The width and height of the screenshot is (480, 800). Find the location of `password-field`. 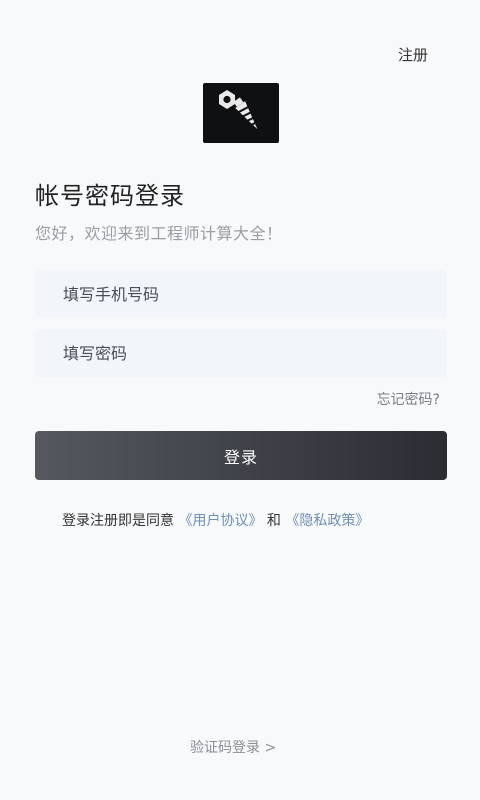

password-field is located at coordinates (241, 353).